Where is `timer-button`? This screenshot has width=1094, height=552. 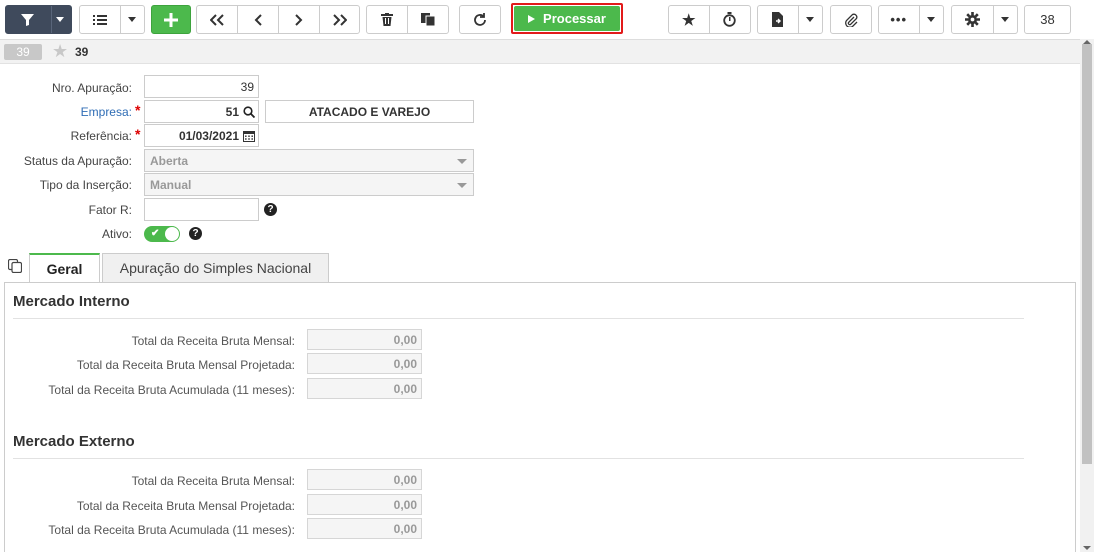 timer-button is located at coordinates (730, 19).